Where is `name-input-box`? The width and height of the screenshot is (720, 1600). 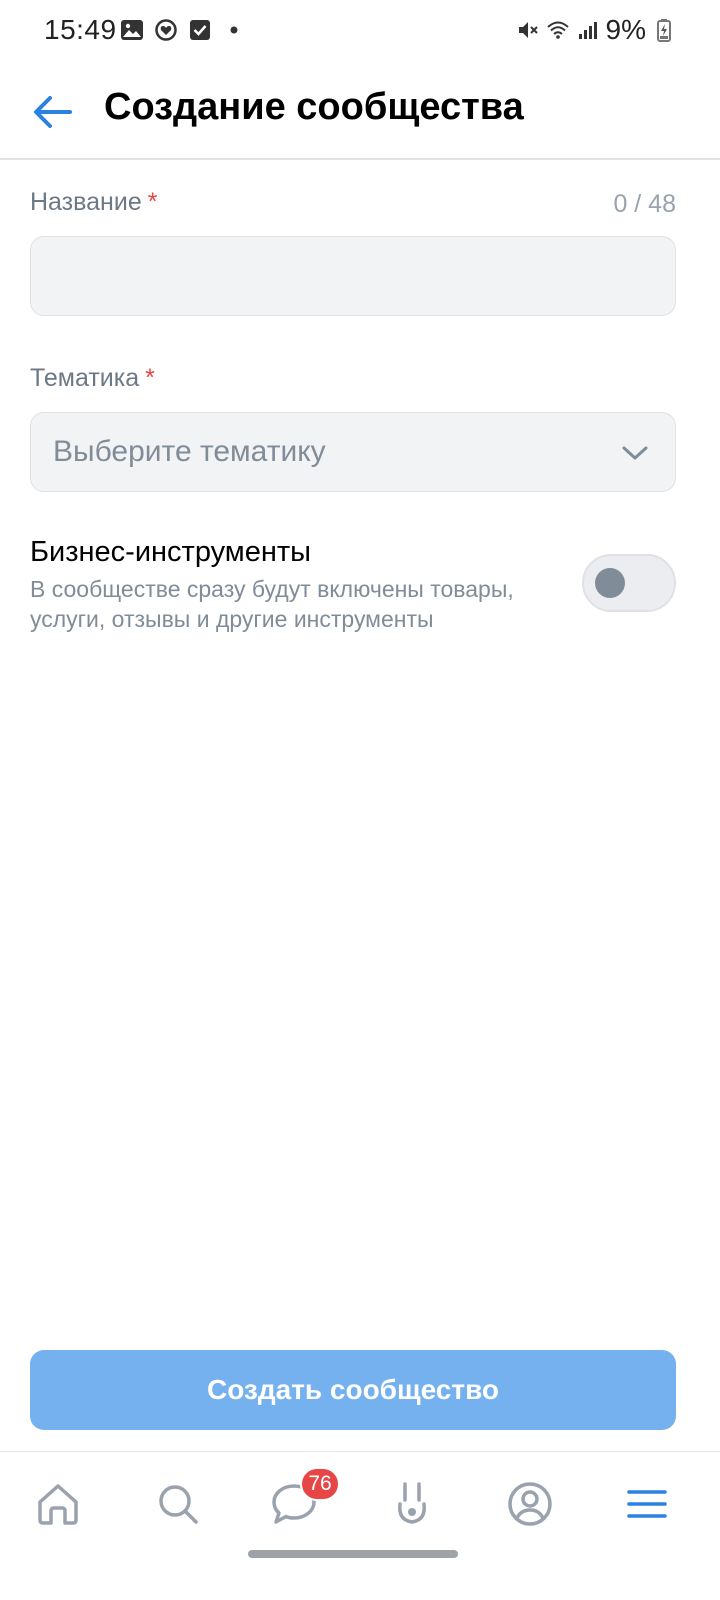
name-input-box is located at coordinates (353, 276).